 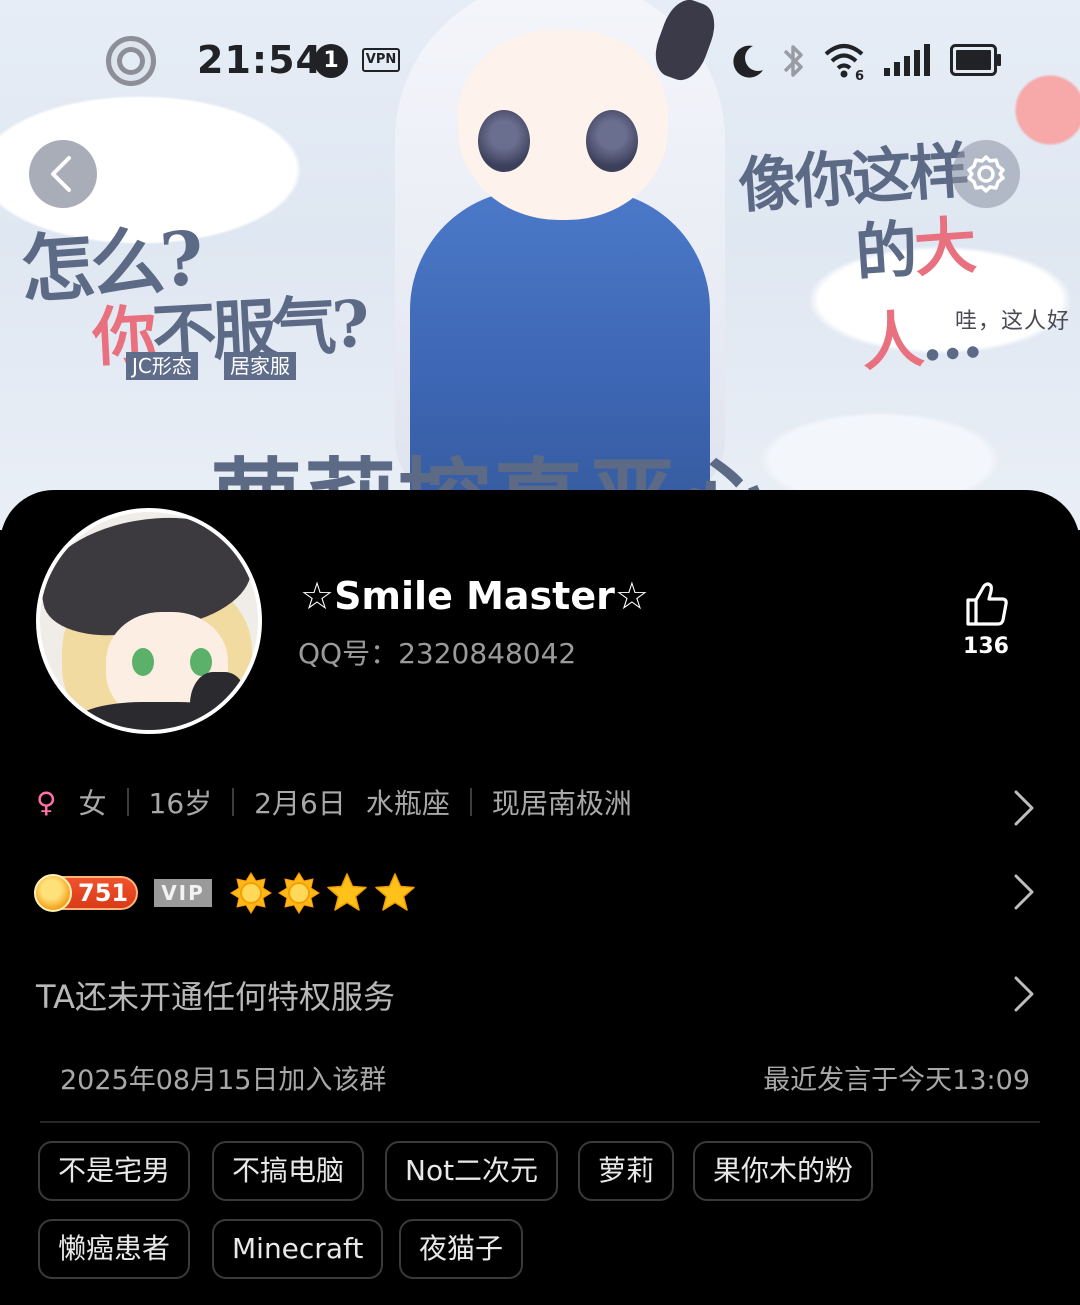 I want to click on zodiac-text: 水瓶座, so click(x=407, y=803).